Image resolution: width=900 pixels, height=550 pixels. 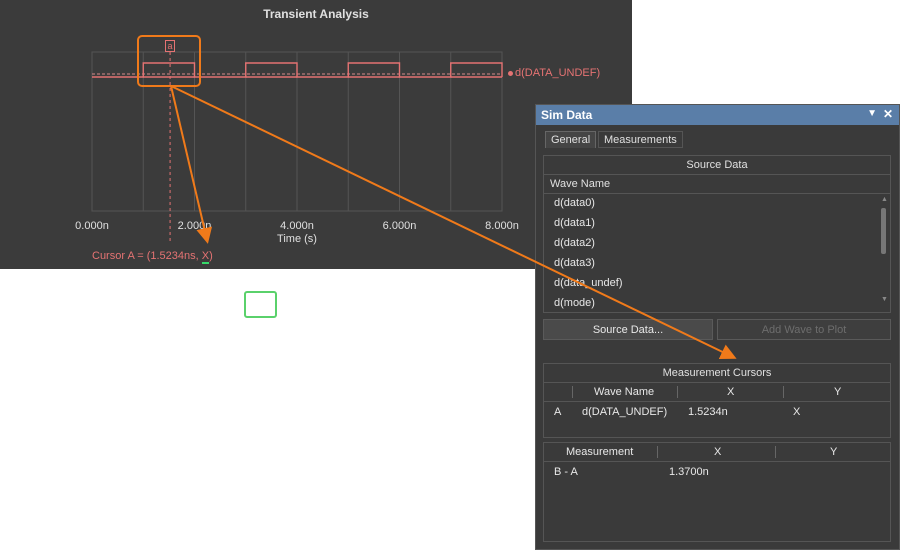 I want to click on wave-legend-label: d(DATA_UNDEF), so click(x=554, y=73).